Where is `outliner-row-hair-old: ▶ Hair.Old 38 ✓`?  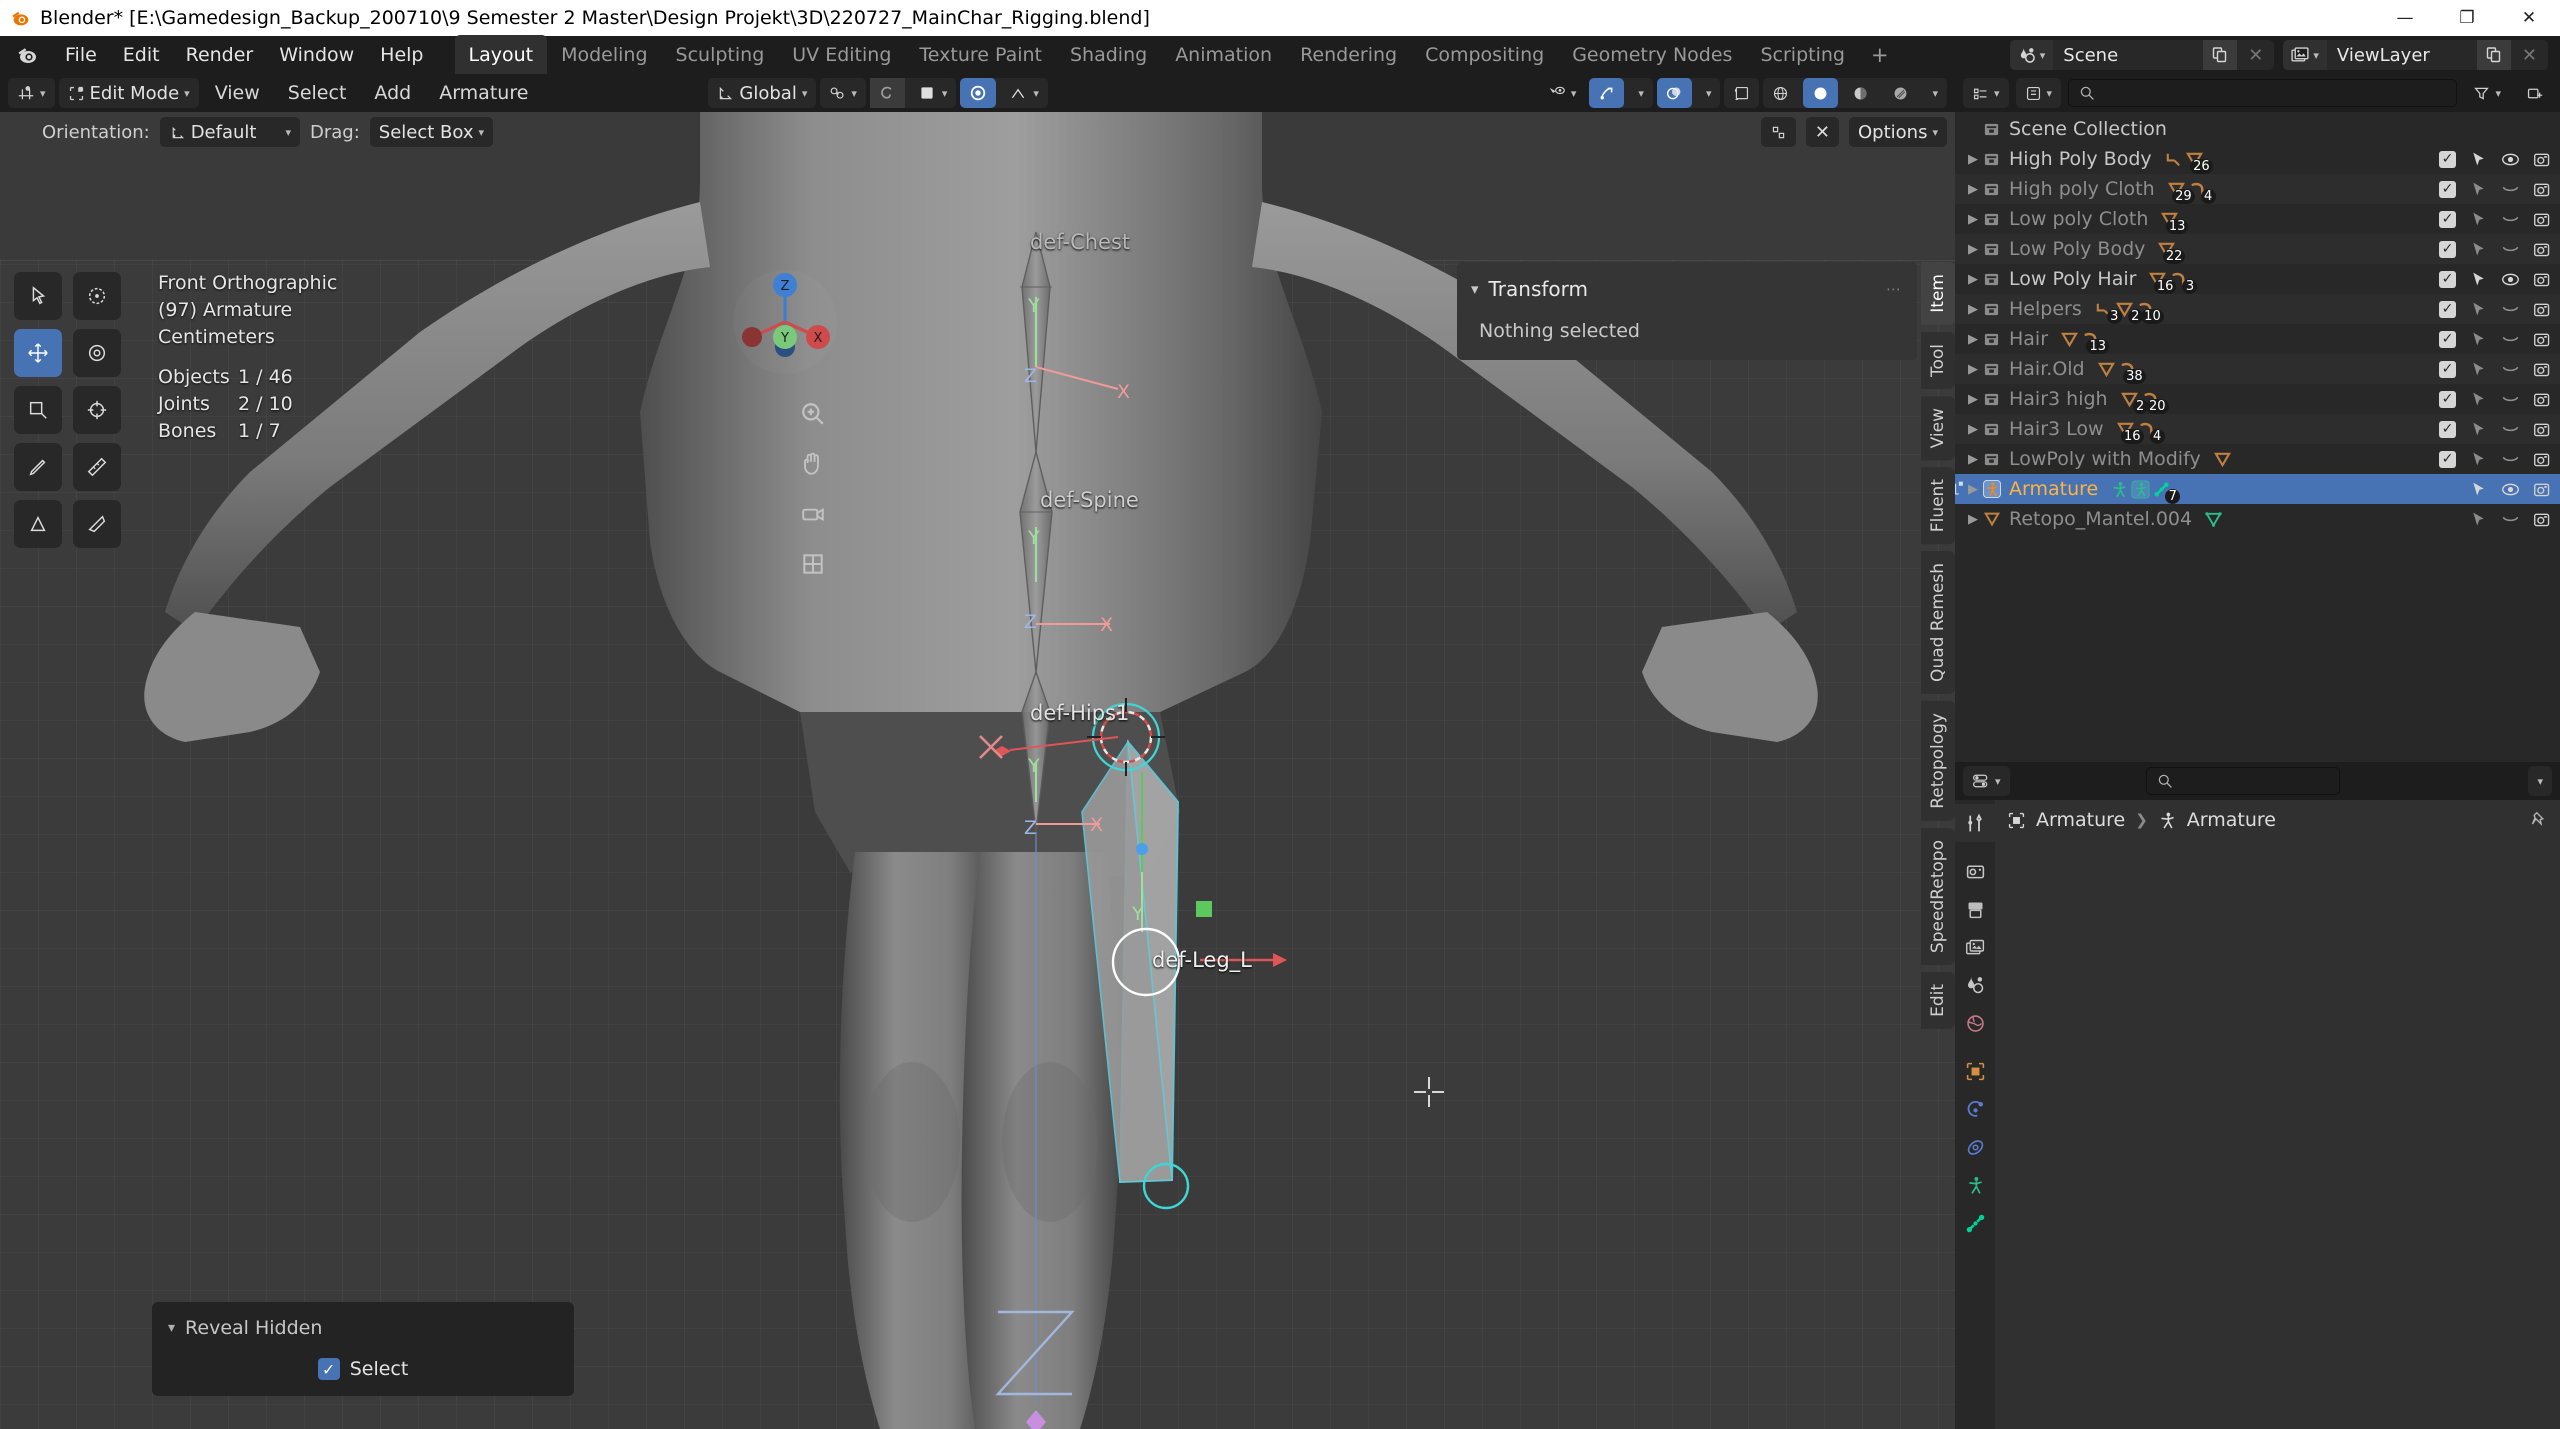 outliner-row-hair-old: ▶ Hair.Old 38 ✓ is located at coordinates (2257, 369).